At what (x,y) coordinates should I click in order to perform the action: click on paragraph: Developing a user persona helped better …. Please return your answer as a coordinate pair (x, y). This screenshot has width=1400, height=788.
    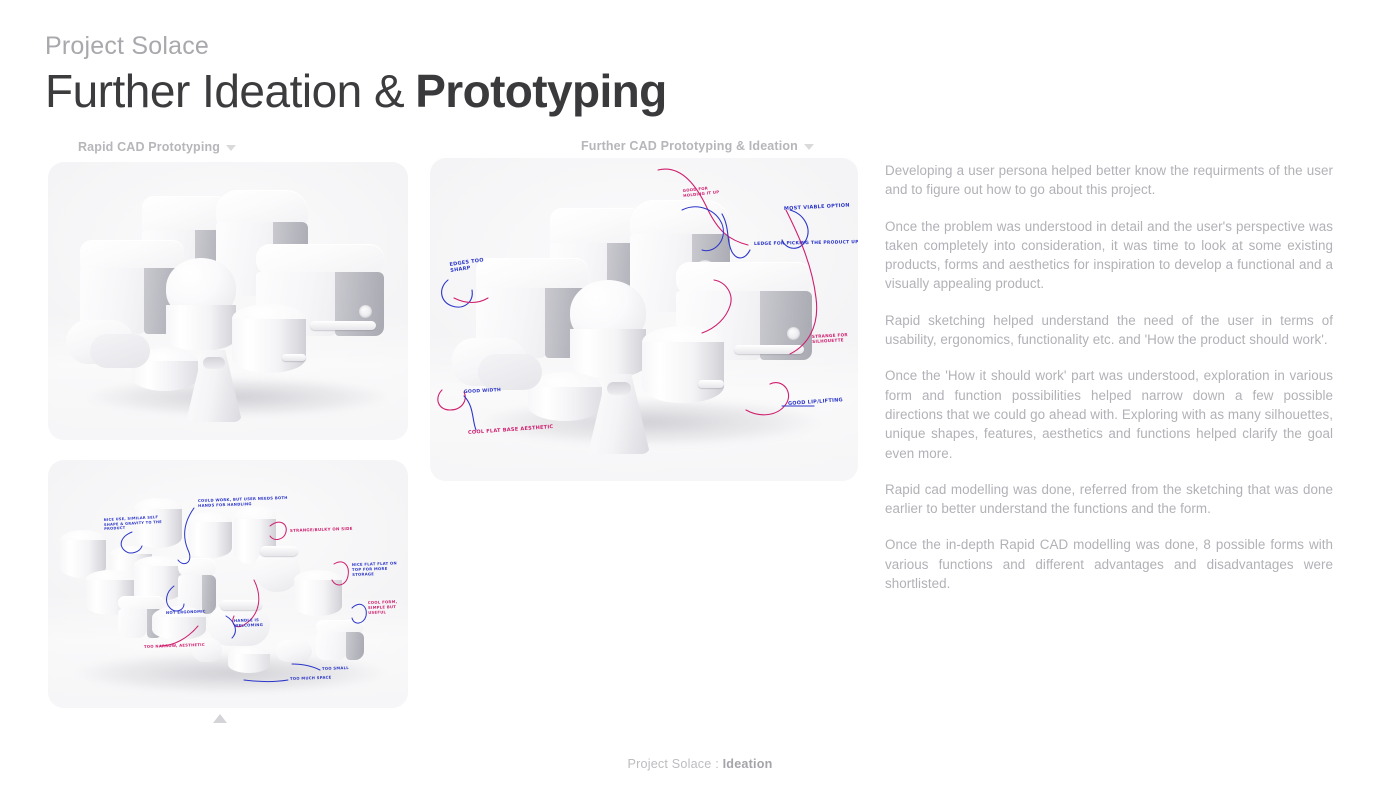
    Looking at the image, I should click on (1109, 180).